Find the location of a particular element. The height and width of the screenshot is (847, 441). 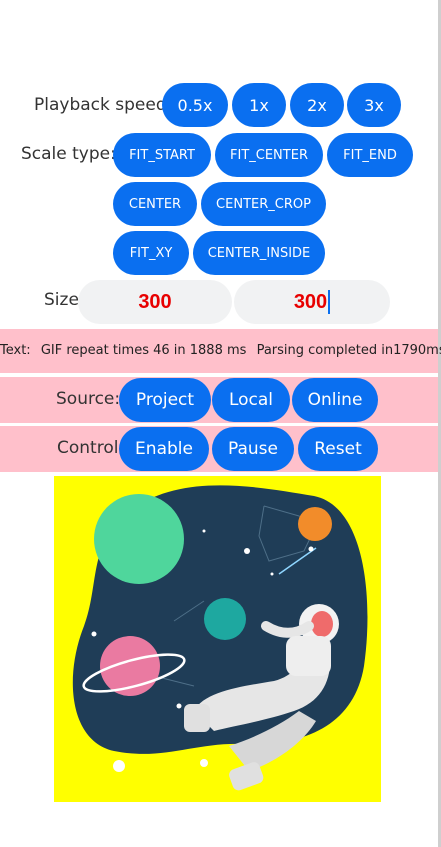

source-local-button: Local is located at coordinates (251, 400).